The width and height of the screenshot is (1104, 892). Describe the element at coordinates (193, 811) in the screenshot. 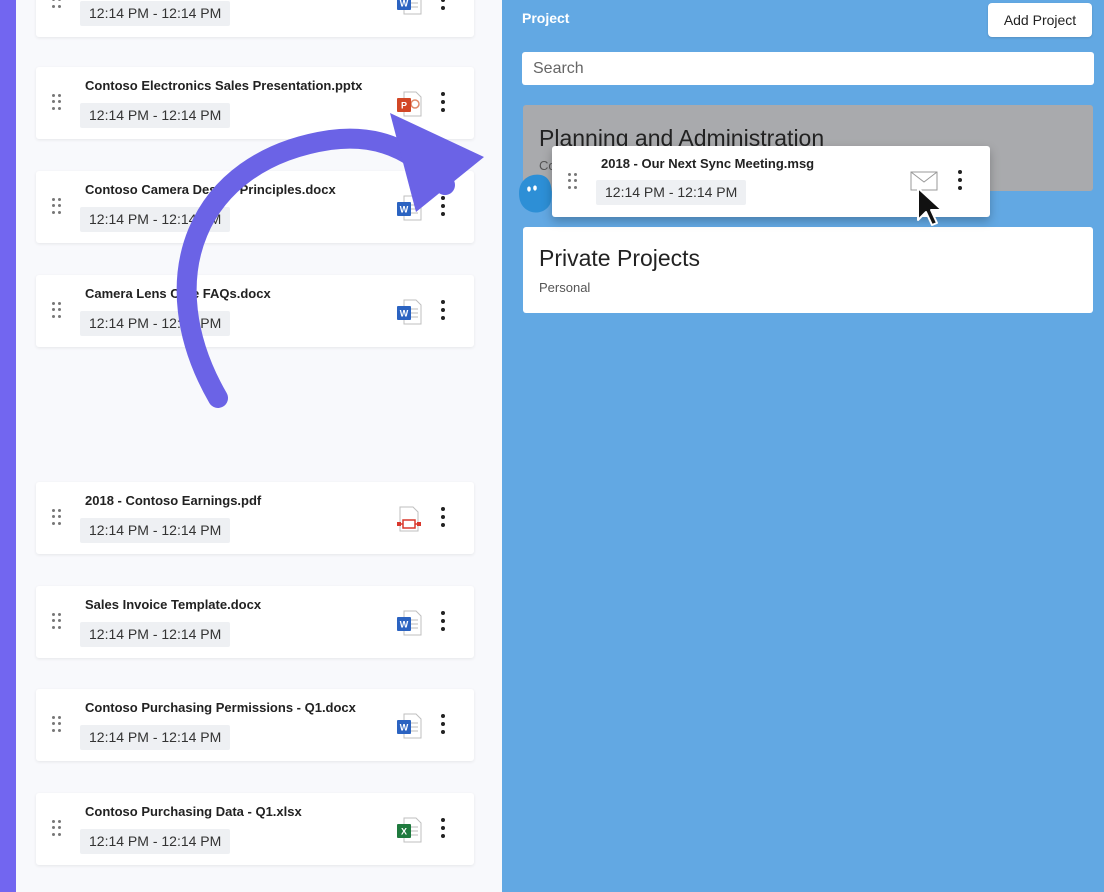

I see `file-name: Contoso Purchasing Data - Q1.xlsx` at that location.